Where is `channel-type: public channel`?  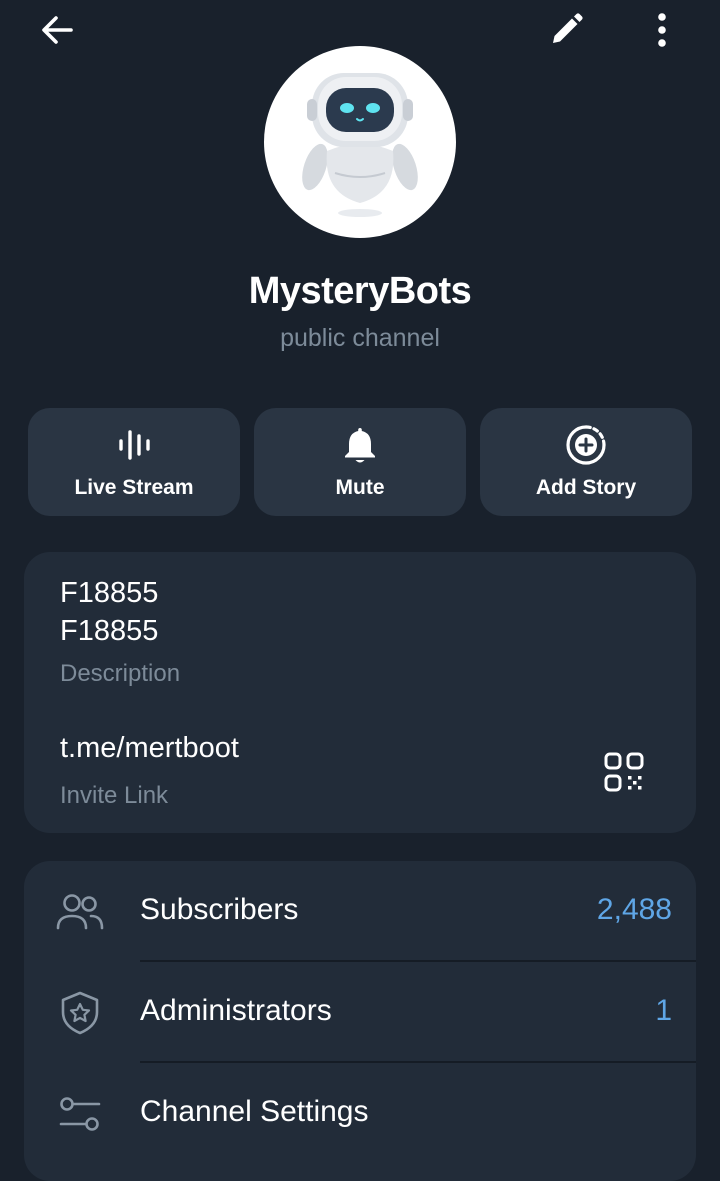 channel-type: public channel is located at coordinates (360, 338).